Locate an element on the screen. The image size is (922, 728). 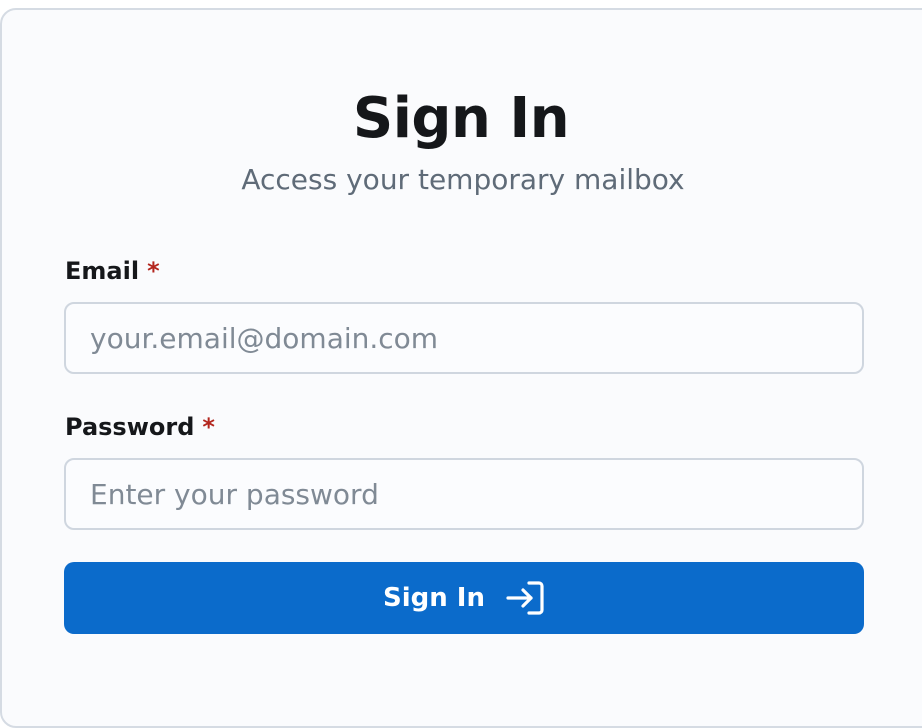
password-label: Password * is located at coordinates (140, 427).